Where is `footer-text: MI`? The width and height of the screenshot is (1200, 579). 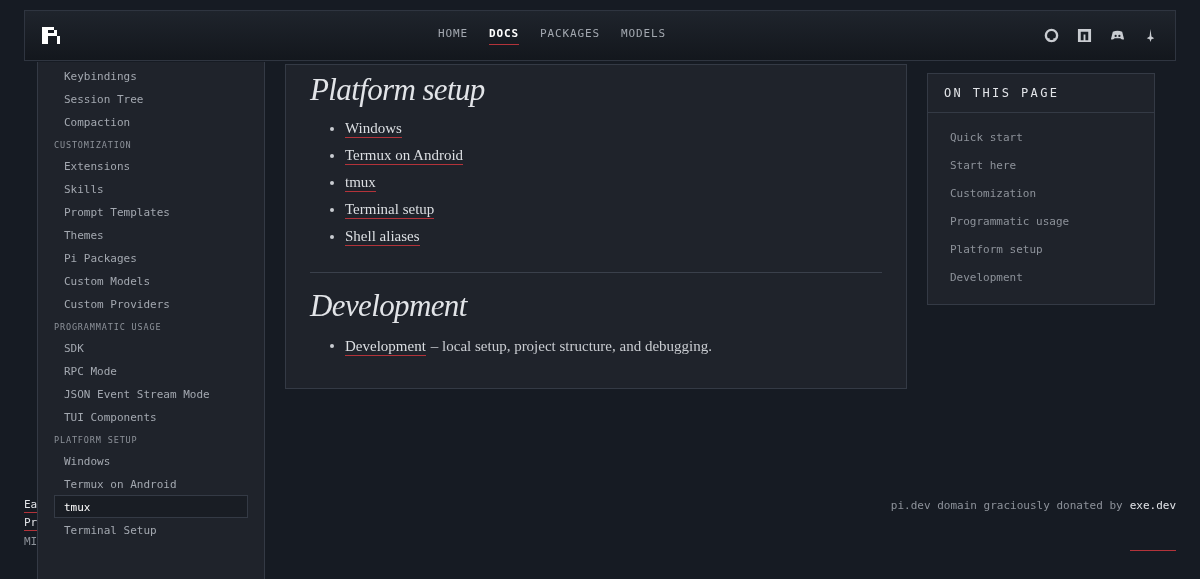 footer-text: MI is located at coordinates (31, 542).